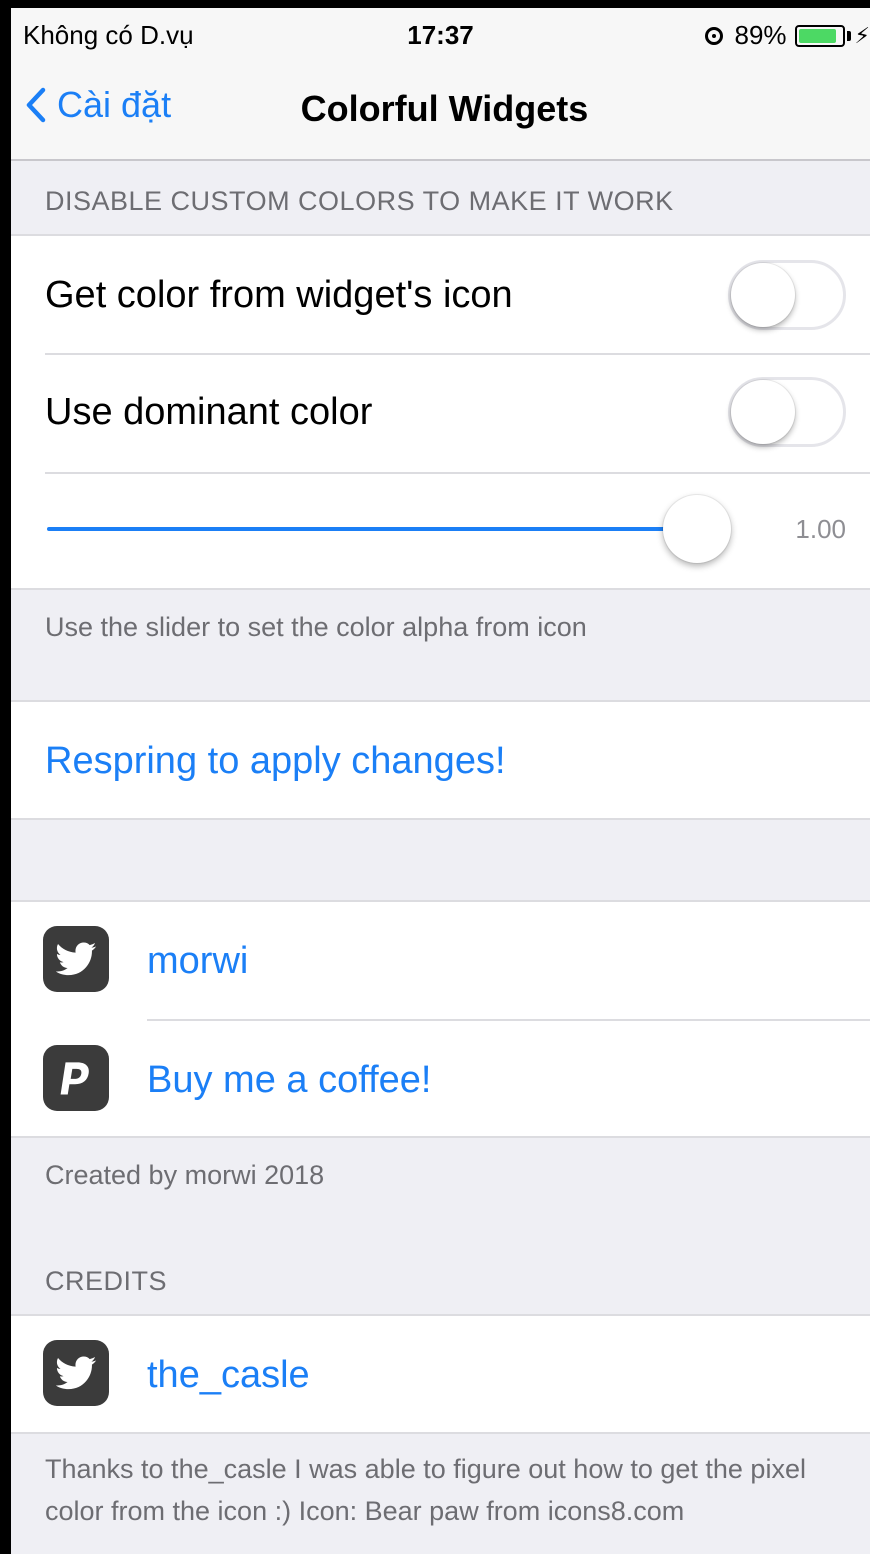  I want to click on twitter-link-morwi: morwi, so click(197, 961).